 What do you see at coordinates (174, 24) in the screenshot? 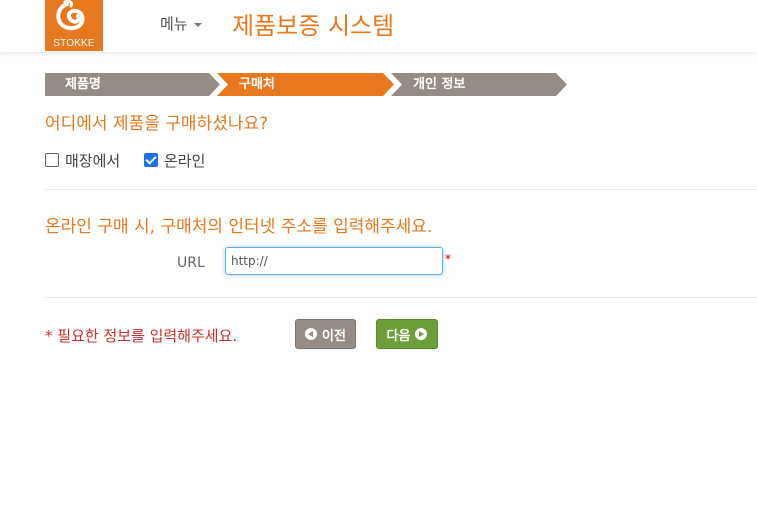
I see `menu-label: 메뉴` at bounding box center [174, 24].